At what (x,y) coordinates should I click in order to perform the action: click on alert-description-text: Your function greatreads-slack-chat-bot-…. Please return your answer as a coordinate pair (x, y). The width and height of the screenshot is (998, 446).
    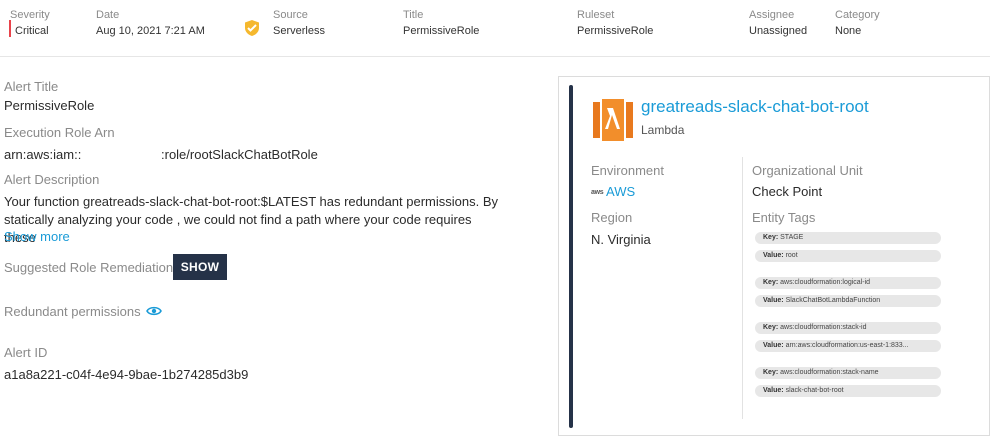
    Looking at the image, I should click on (251, 219).